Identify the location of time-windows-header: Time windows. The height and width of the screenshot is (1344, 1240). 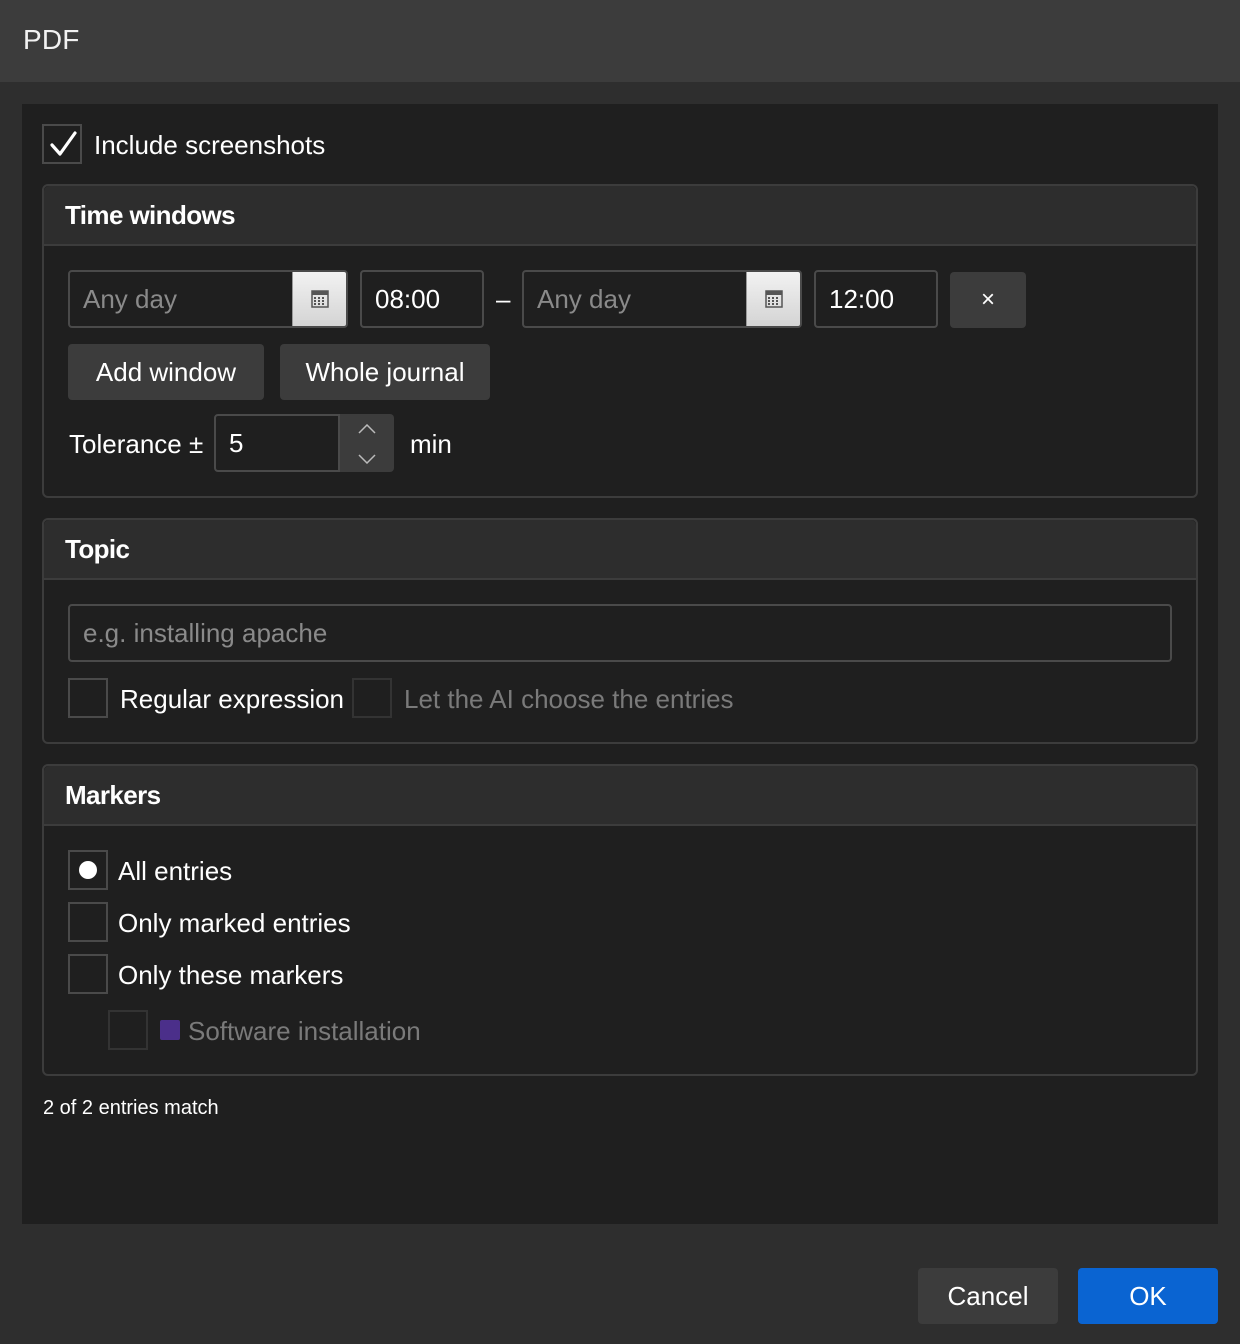
(620, 216).